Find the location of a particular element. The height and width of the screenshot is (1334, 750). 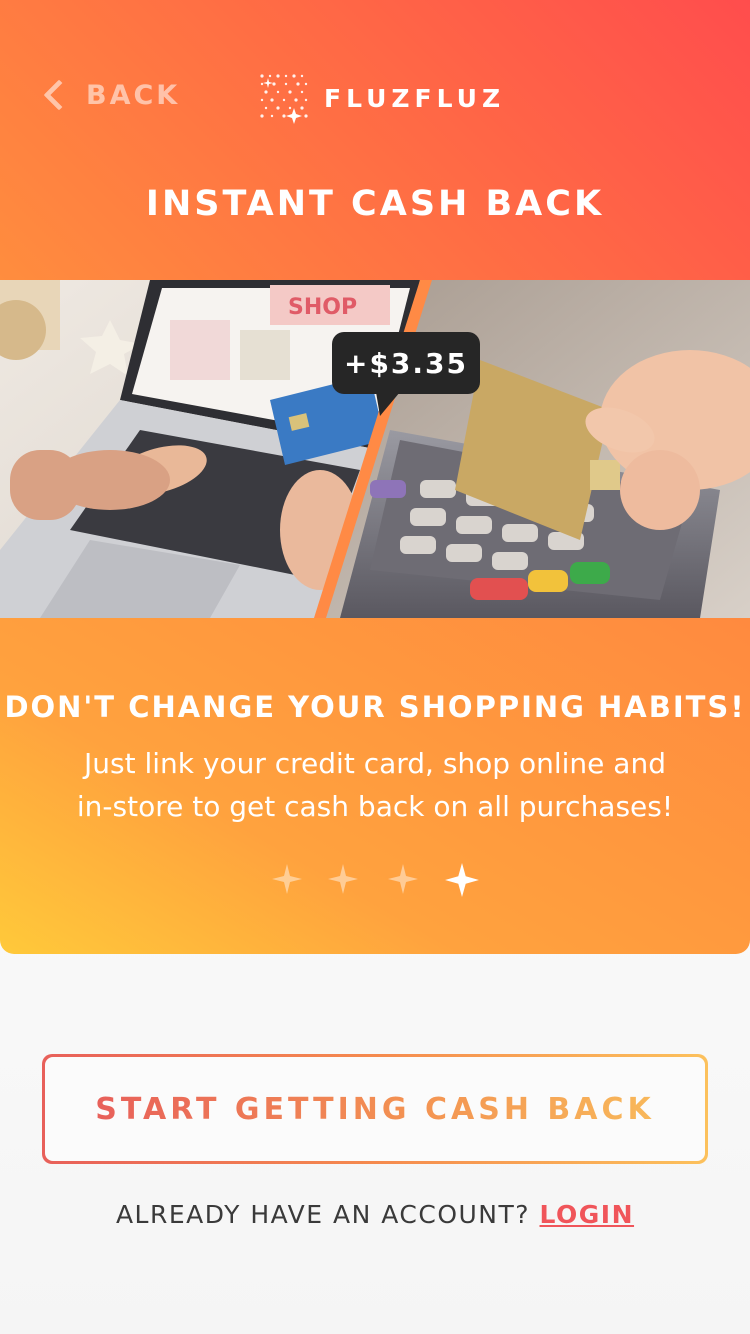

back-button: BACK is located at coordinates (110, 95).